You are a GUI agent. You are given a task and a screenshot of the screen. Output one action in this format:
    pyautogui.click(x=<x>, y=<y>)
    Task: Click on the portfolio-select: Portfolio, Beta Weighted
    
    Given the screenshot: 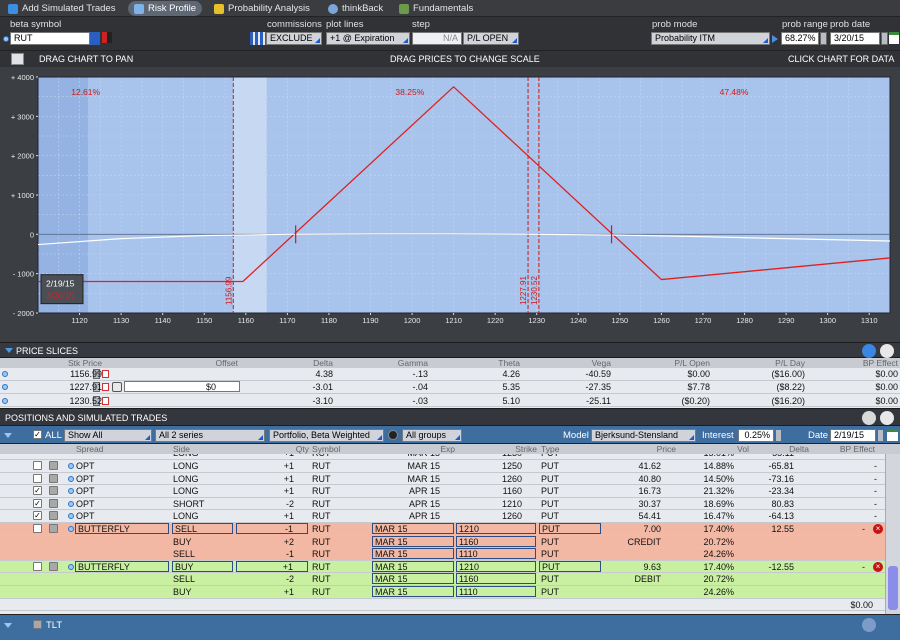 What is the action you would take?
    pyautogui.click(x=326, y=435)
    